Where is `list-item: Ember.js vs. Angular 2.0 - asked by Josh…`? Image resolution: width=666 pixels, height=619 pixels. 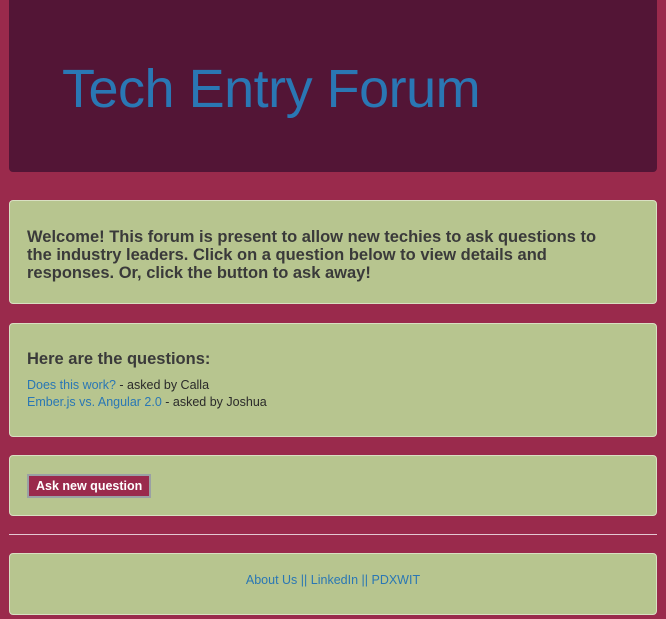
list-item: Ember.js vs. Angular 2.0 - asked by Josh… is located at coordinates (147, 402).